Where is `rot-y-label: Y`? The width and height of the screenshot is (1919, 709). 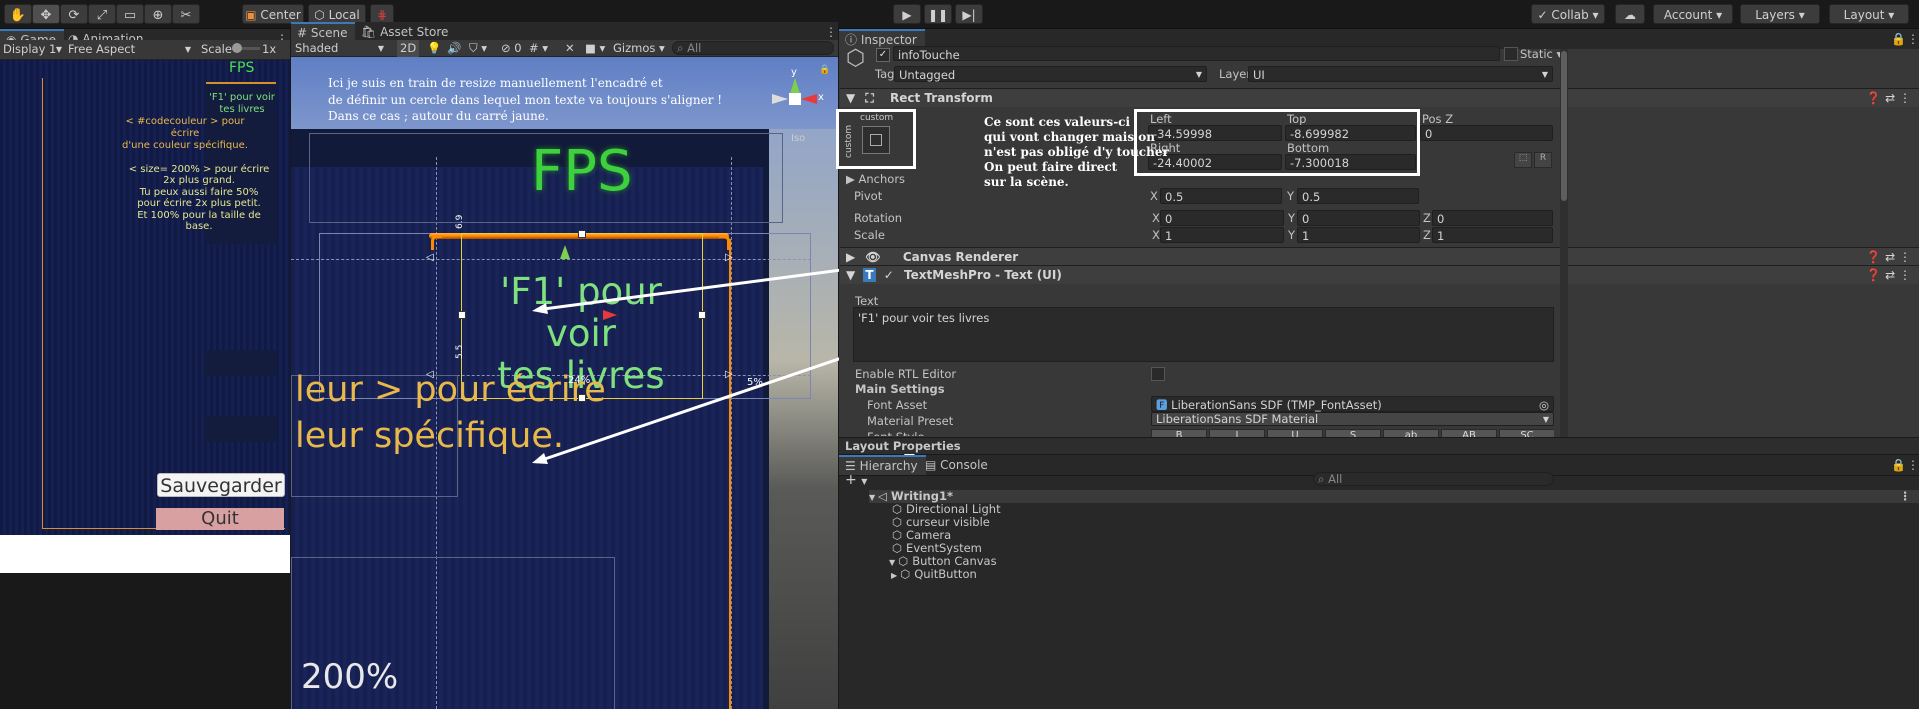 rot-y-label: Y is located at coordinates (1292, 218).